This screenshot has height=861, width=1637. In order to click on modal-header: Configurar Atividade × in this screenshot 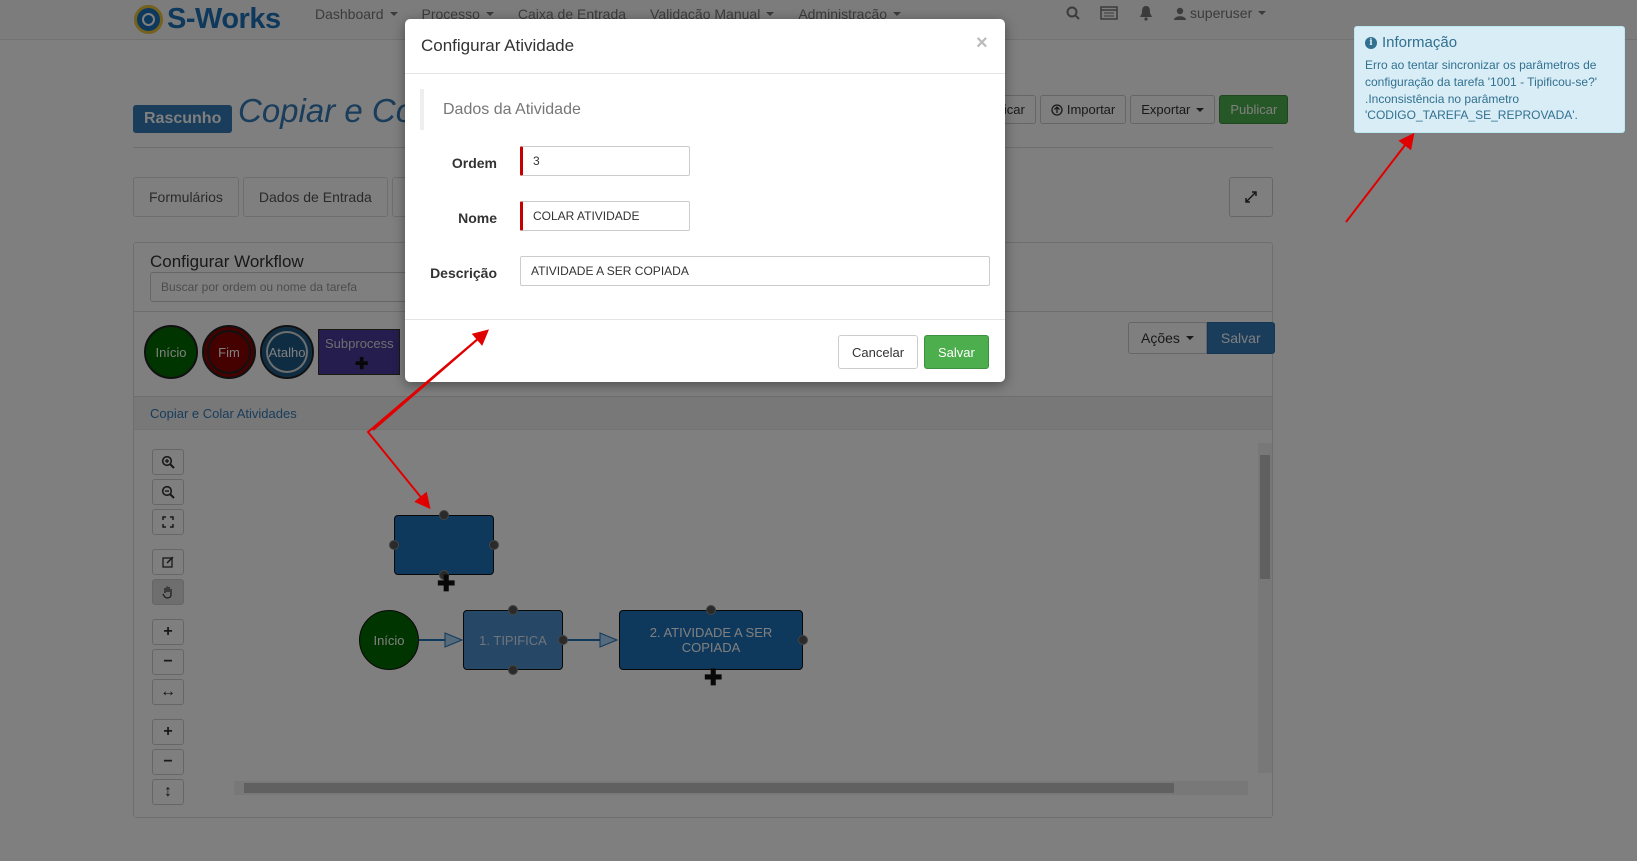, I will do `click(705, 46)`.